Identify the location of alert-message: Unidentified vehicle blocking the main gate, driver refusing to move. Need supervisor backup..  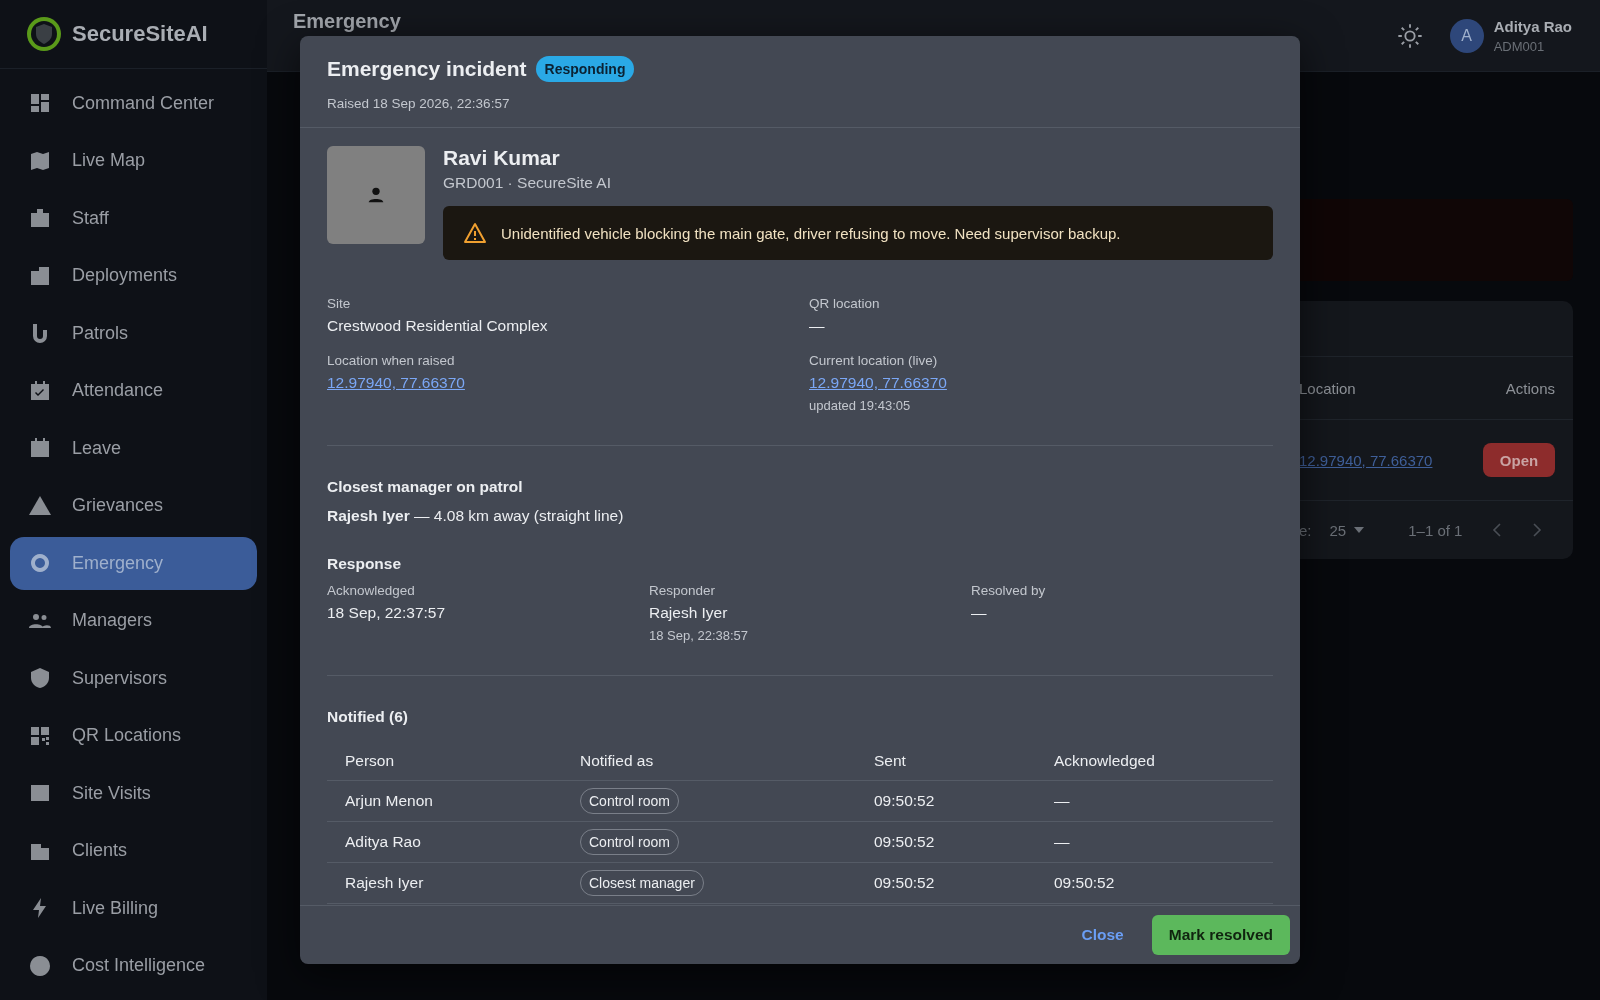
(811, 233).